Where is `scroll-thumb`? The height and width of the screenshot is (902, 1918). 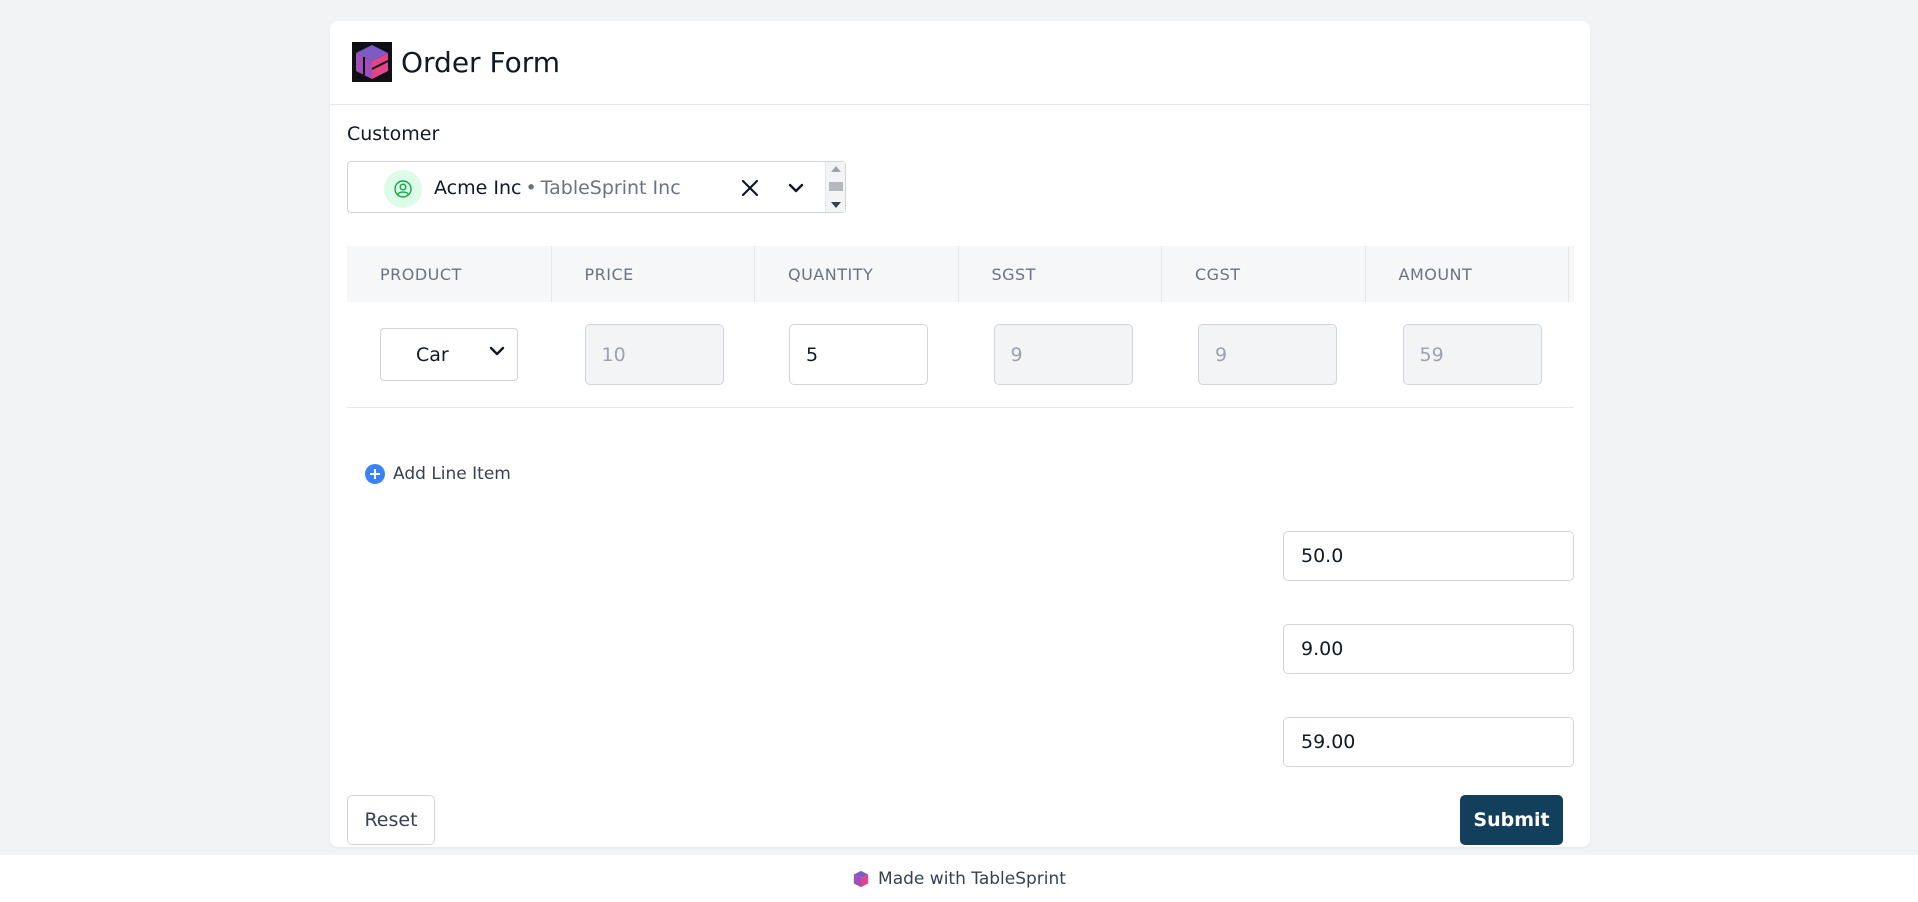 scroll-thumb is located at coordinates (836, 186).